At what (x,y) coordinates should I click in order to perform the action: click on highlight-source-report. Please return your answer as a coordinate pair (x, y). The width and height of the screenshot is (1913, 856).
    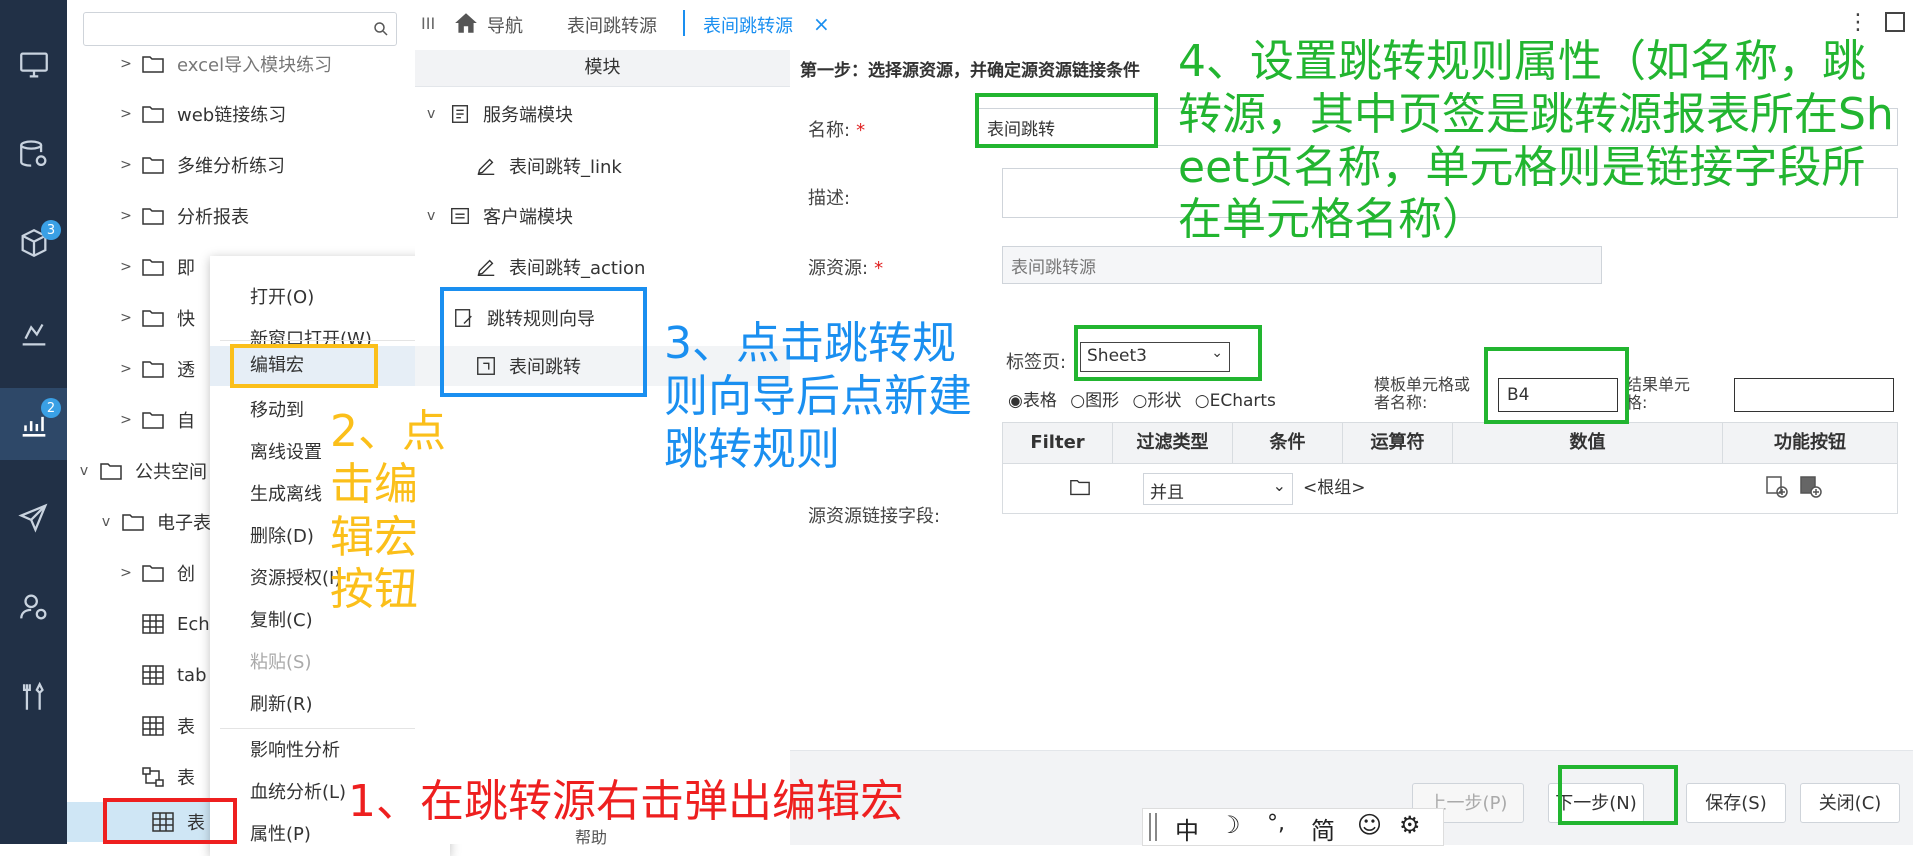
    Looking at the image, I should click on (170, 821).